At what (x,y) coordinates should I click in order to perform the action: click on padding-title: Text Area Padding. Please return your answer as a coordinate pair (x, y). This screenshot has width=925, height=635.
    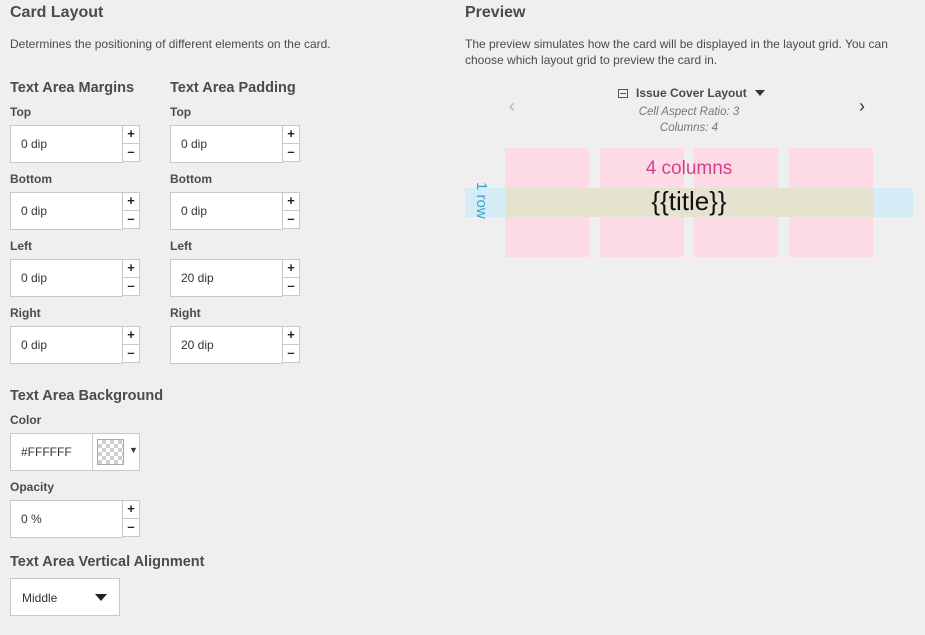
    Looking at the image, I should click on (233, 88).